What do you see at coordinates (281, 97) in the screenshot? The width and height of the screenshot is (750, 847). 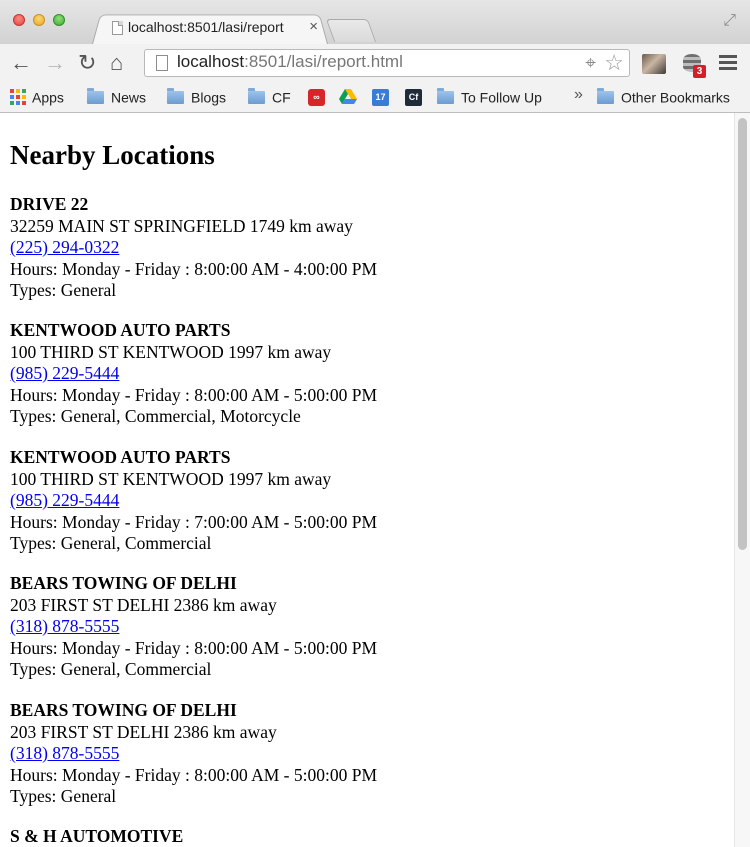 I see `bookmark-label: CF` at bounding box center [281, 97].